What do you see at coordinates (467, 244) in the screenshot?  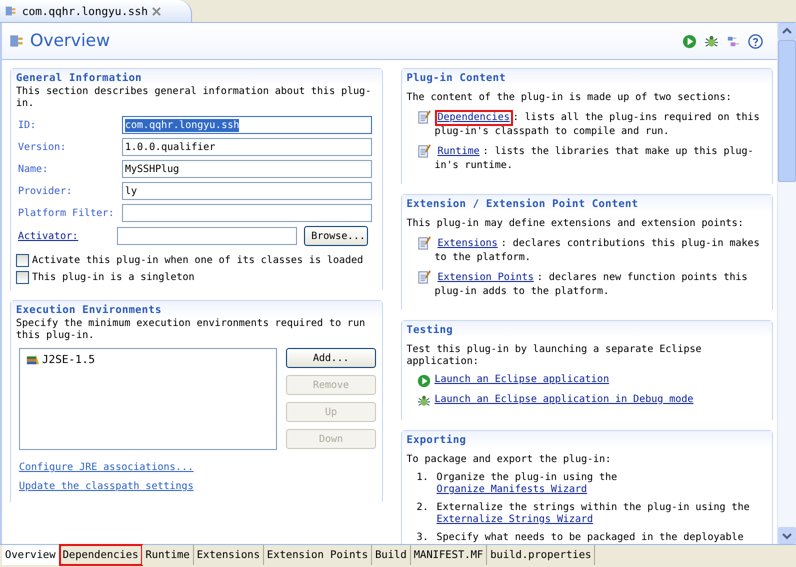 I see `section-link: Extensions` at bounding box center [467, 244].